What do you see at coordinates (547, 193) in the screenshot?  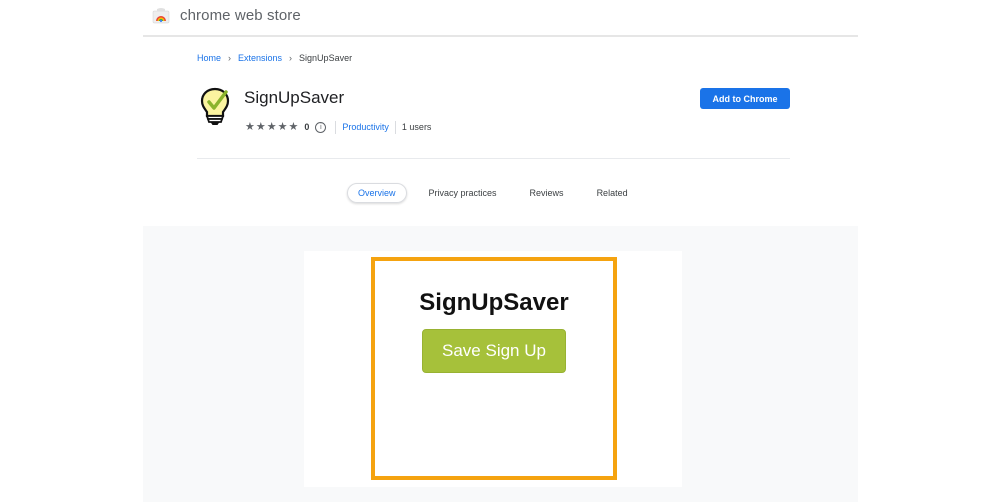 I see `tab-reviews: Reviews` at bounding box center [547, 193].